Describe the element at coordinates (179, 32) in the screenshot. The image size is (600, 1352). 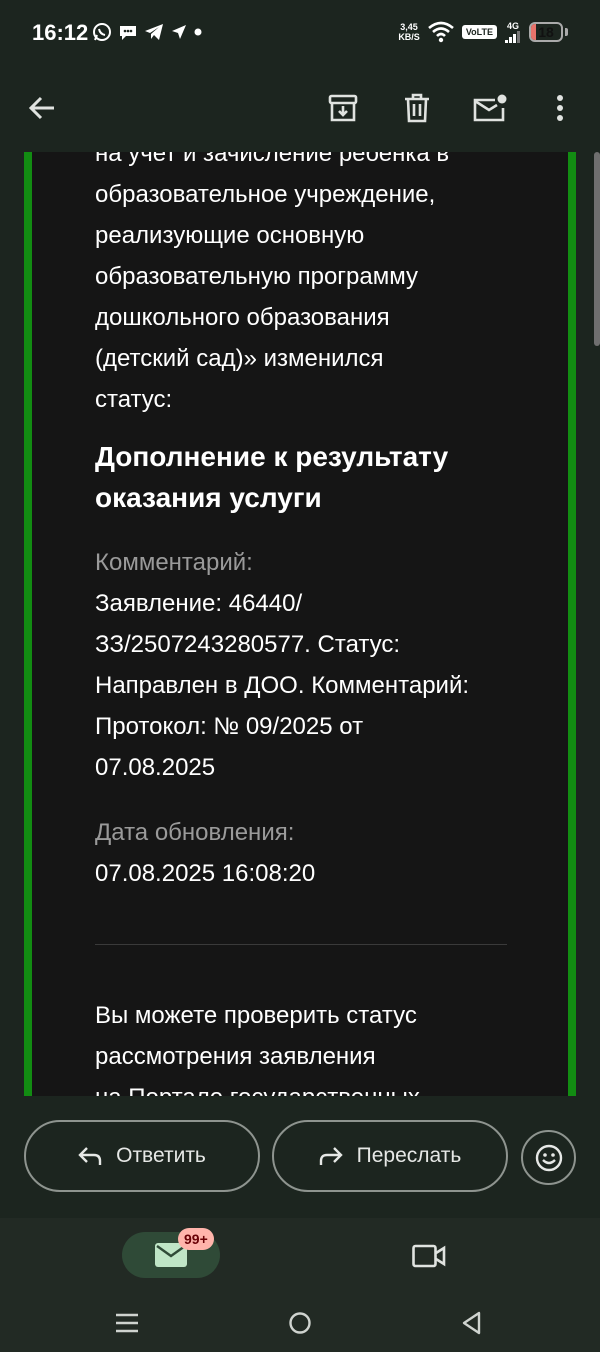
I see `location-arrow-icon` at that location.